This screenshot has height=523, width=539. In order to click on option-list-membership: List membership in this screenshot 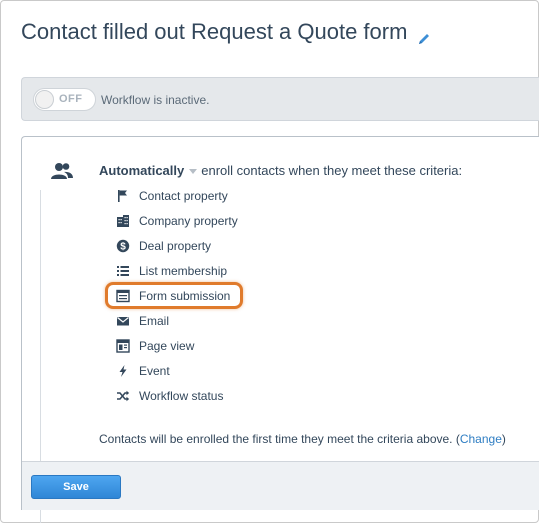, I will do `click(171, 271)`.